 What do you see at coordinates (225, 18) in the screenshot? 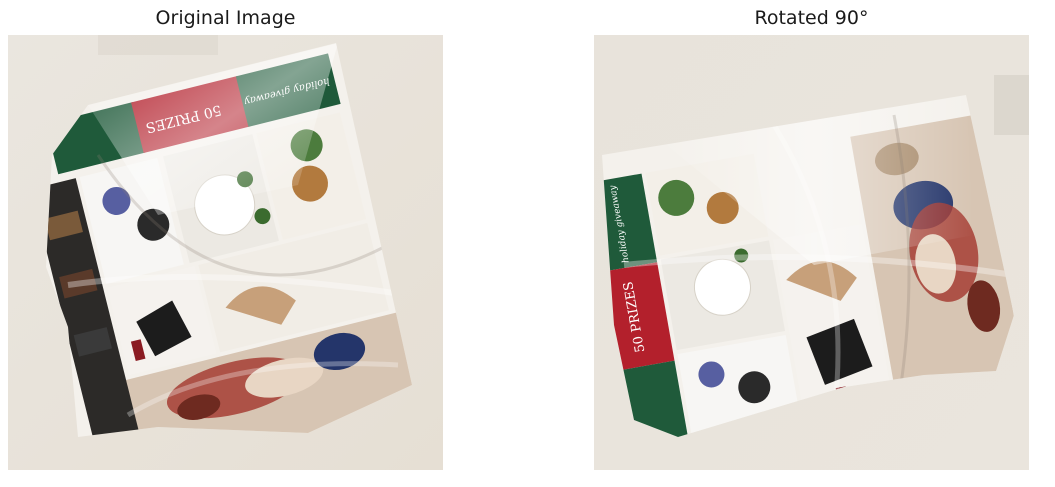
I see `panel-title-original: Original Image` at bounding box center [225, 18].